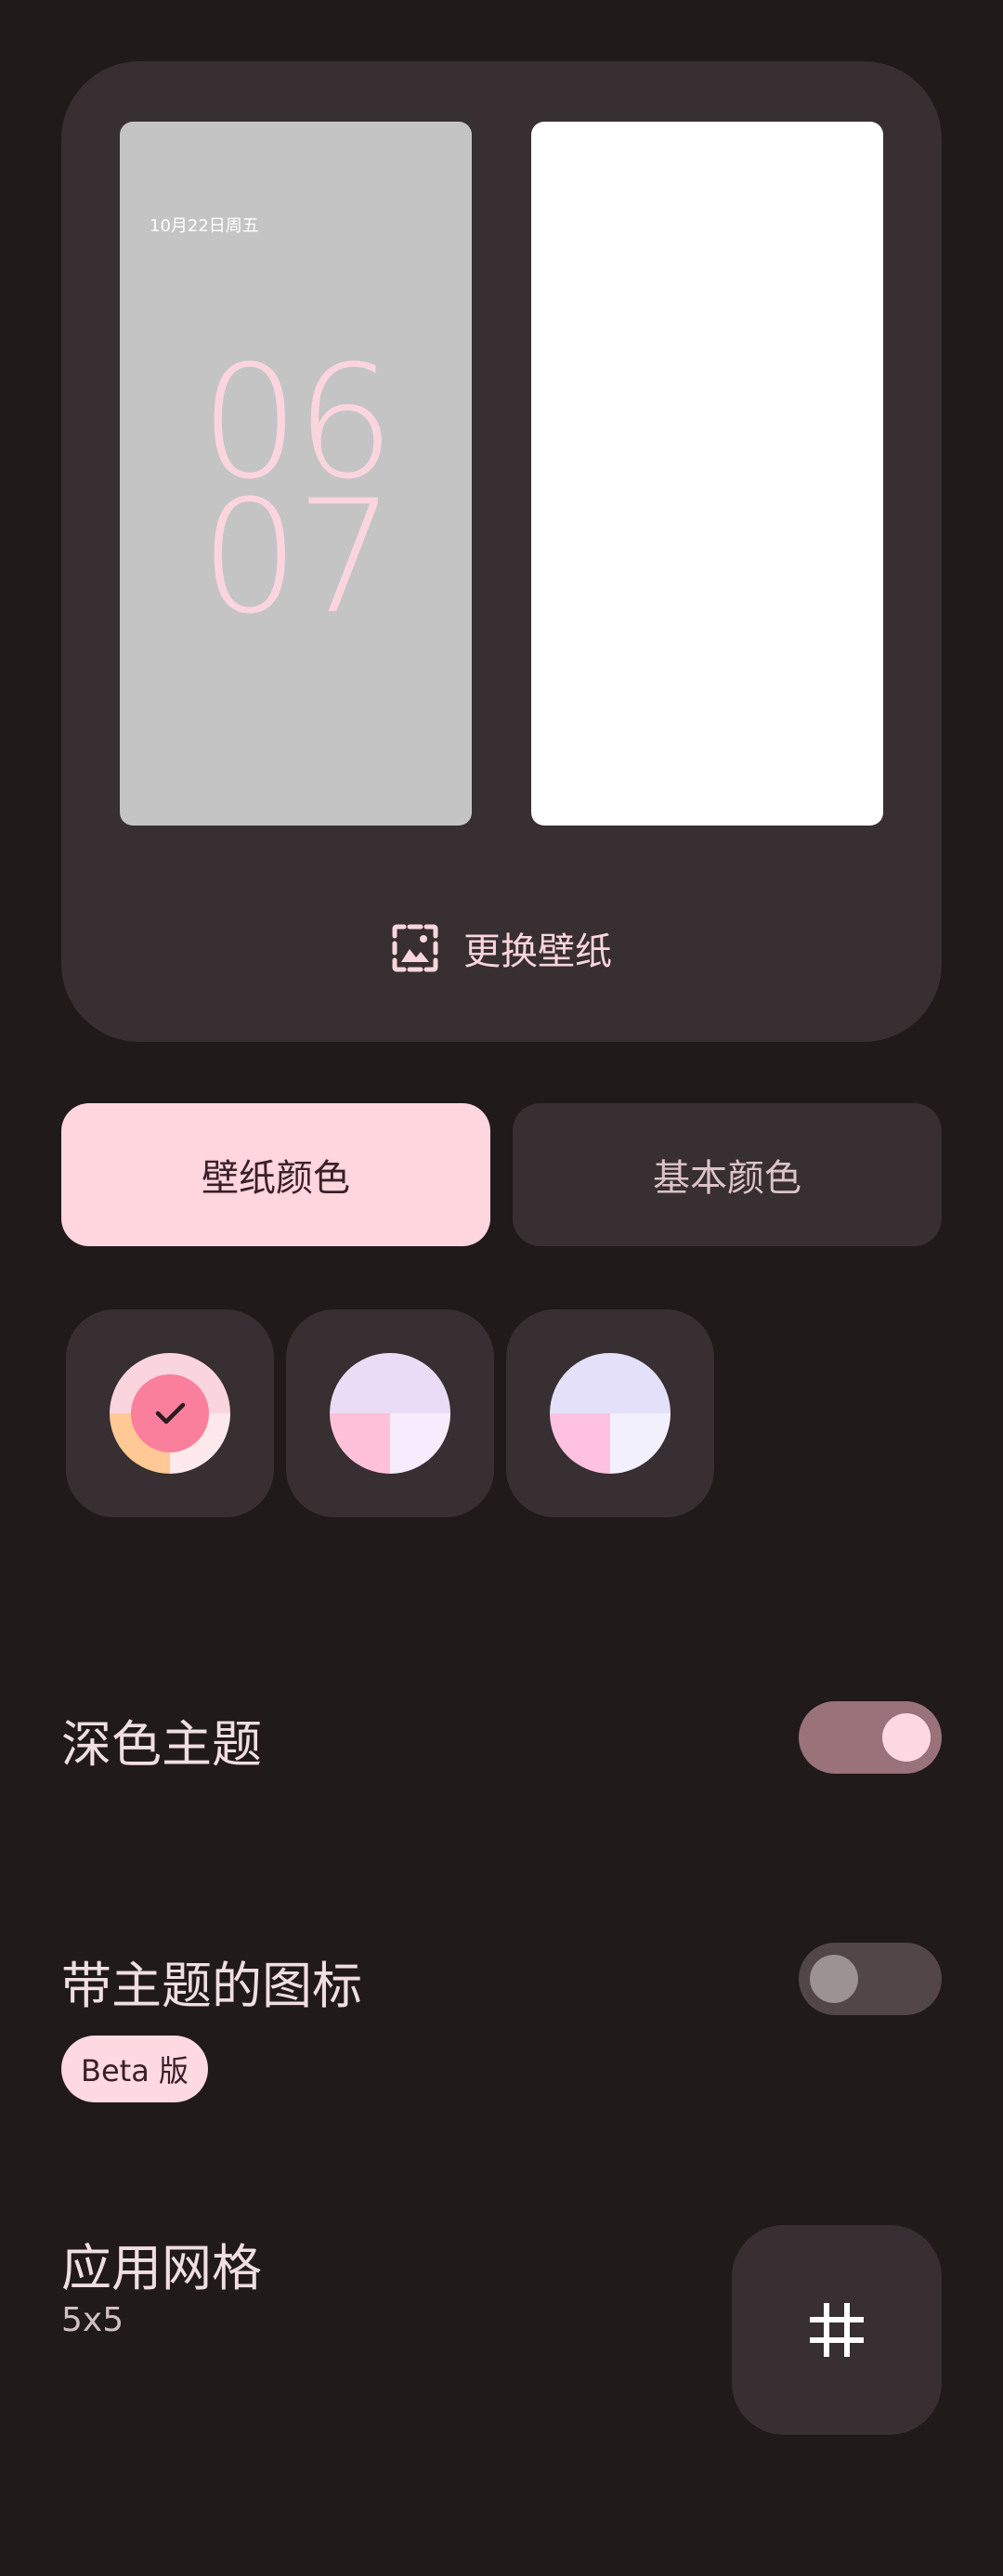  Describe the element at coordinates (92, 2320) in the screenshot. I see `app-grid-value: 5x5` at that location.